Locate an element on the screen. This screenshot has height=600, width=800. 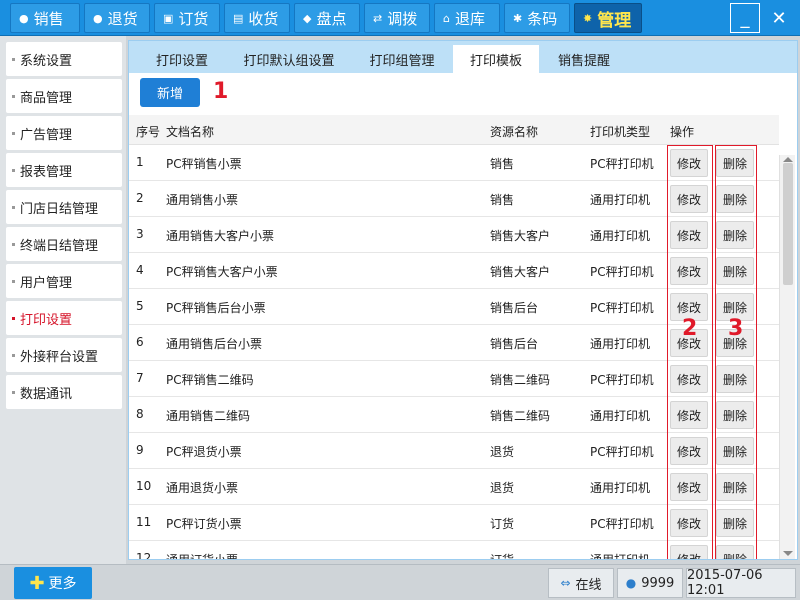
annotation-box-edit is located at coordinates (690, 352).